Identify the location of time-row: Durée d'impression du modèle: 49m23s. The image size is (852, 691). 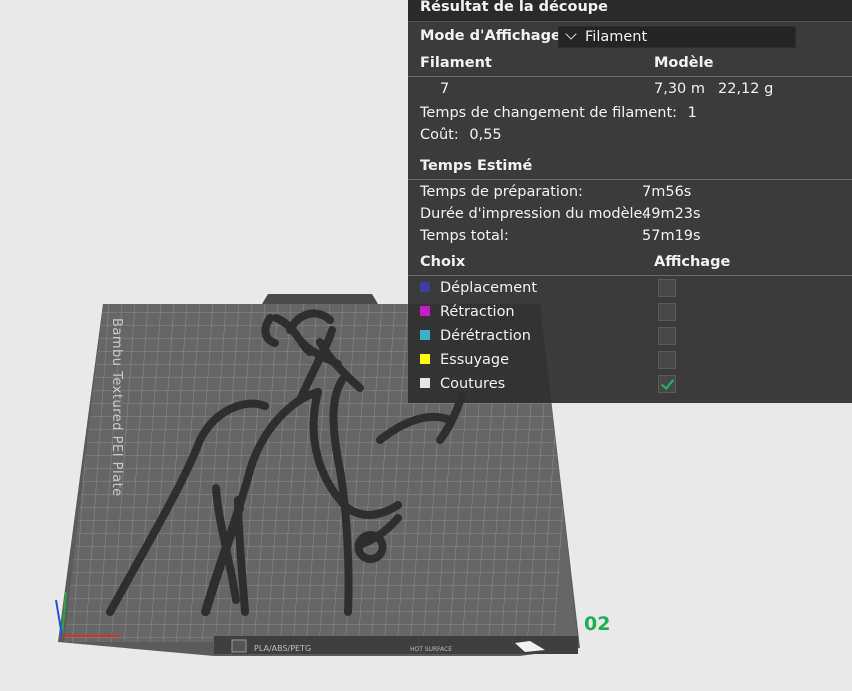
(630, 214).